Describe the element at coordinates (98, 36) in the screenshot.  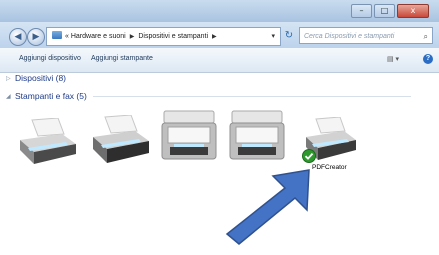
I see `breadcrumb-hardware: Hardware e suoni` at that location.